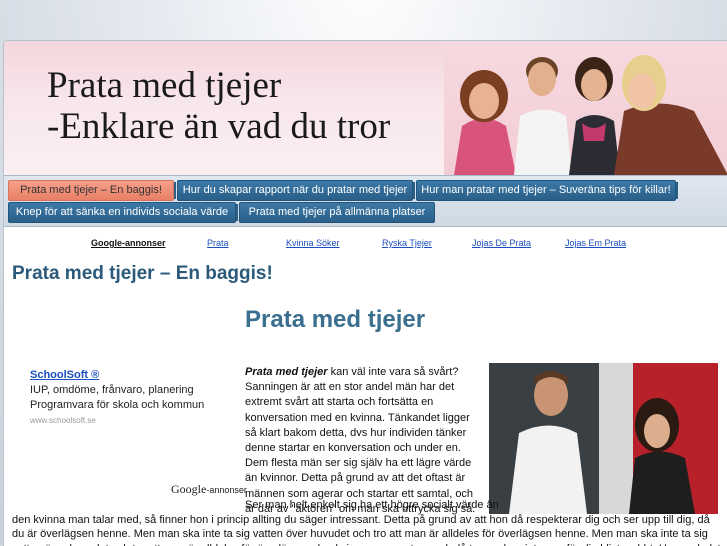  Describe the element at coordinates (313, 243) in the screenshot. I see `ad-link-kvinna-soker: Kvinna Söker` at that location.